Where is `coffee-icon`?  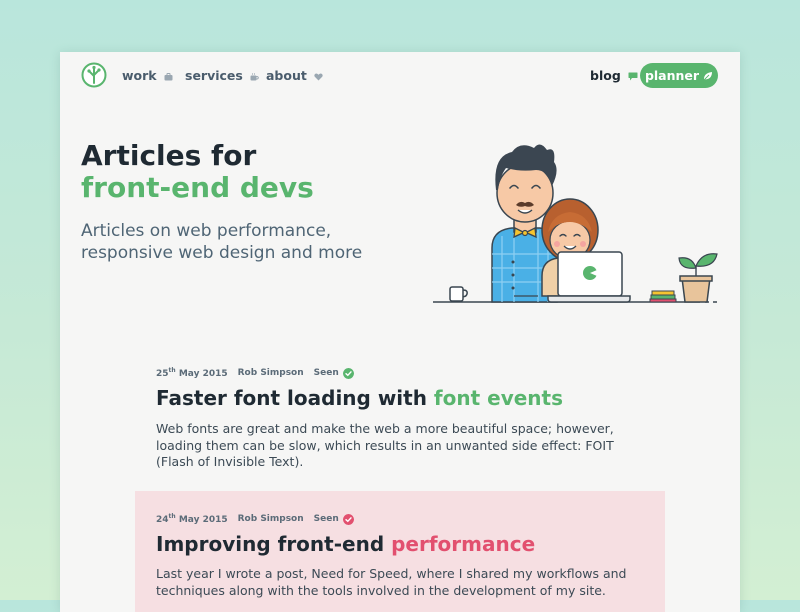 coffee-icon is located at coordinates (254, 76).